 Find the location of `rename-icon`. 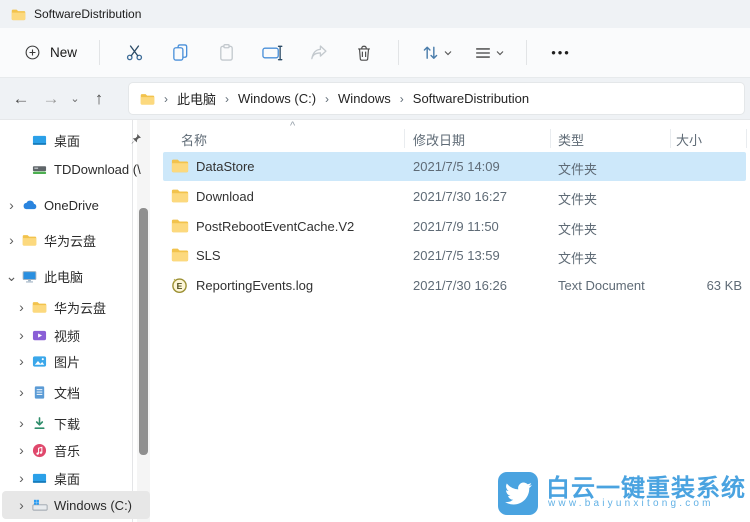

rename-icon is located at coordinates (272, 53).